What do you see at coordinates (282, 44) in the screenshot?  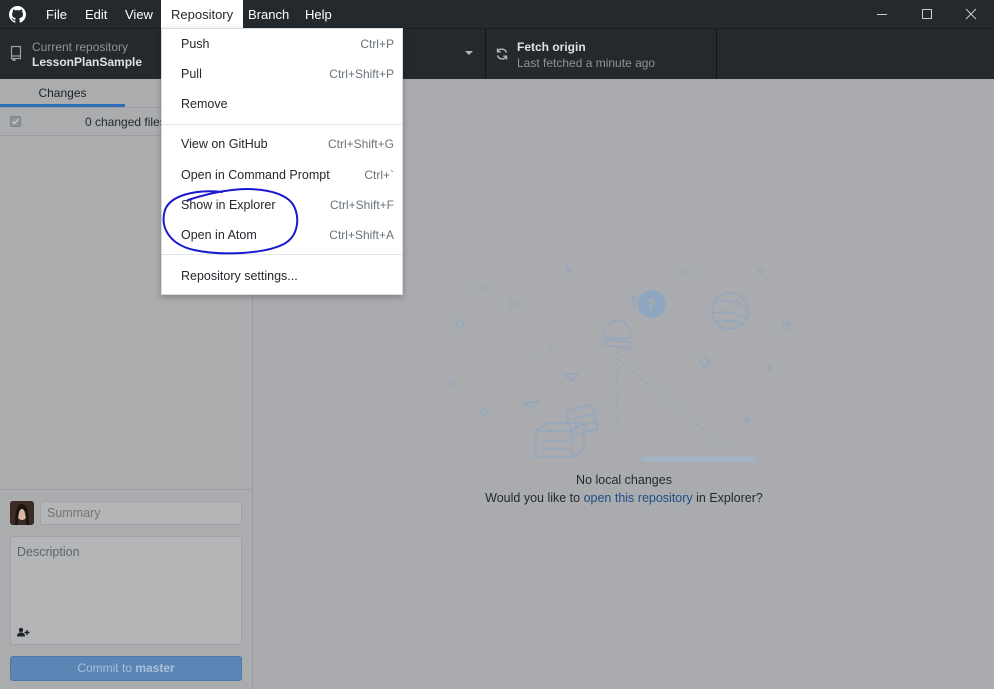 I see `menu-item-push: Push Ctrl+P` at bounding box center [282, 44].